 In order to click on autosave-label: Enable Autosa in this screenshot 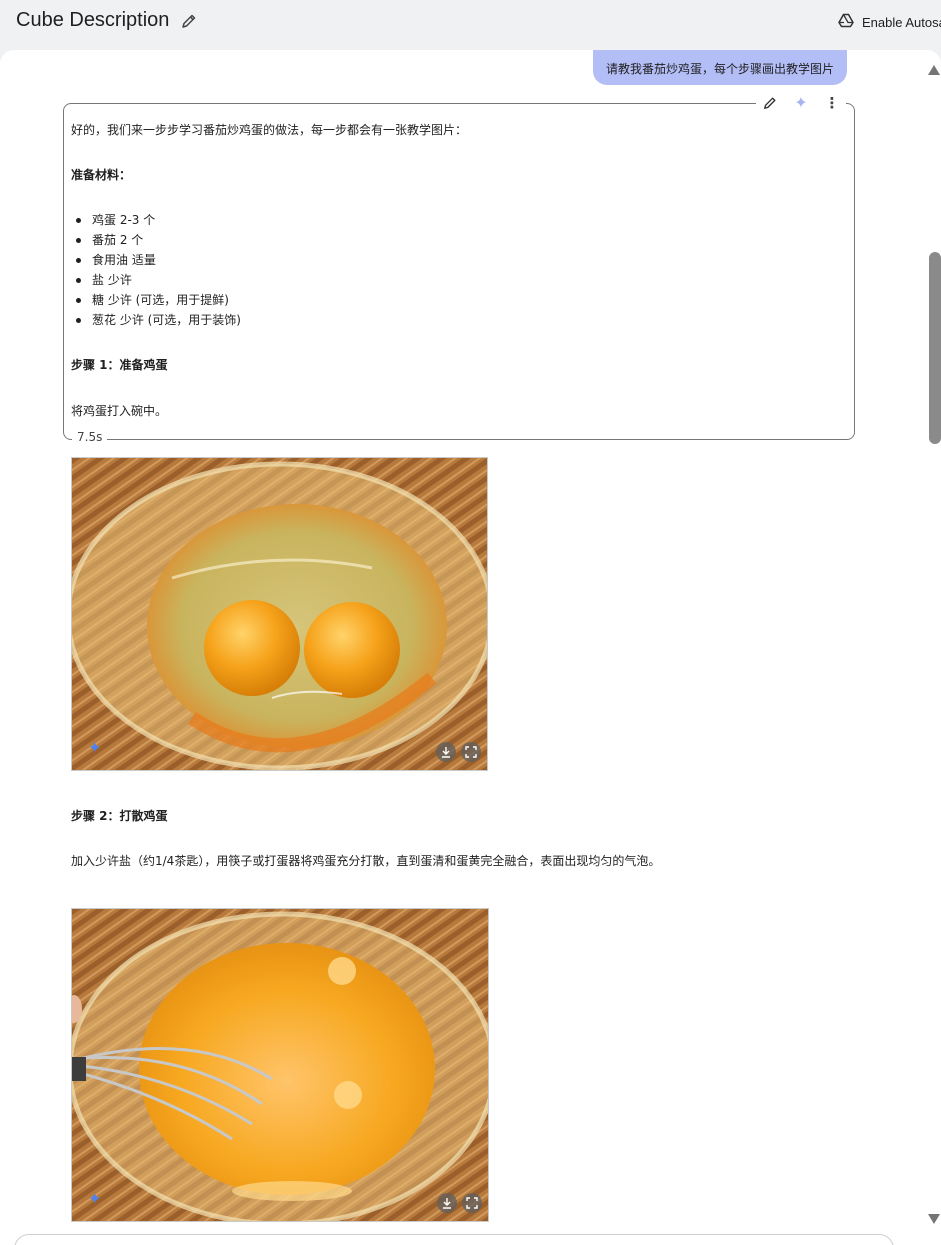, I will do `click(901, 22)`.